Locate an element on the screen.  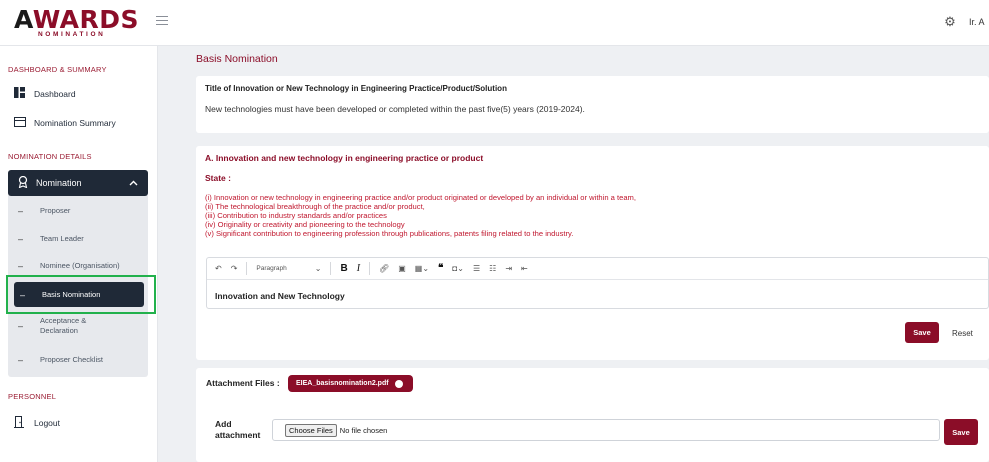
selection-highlight is located at coordinates (81, 294).